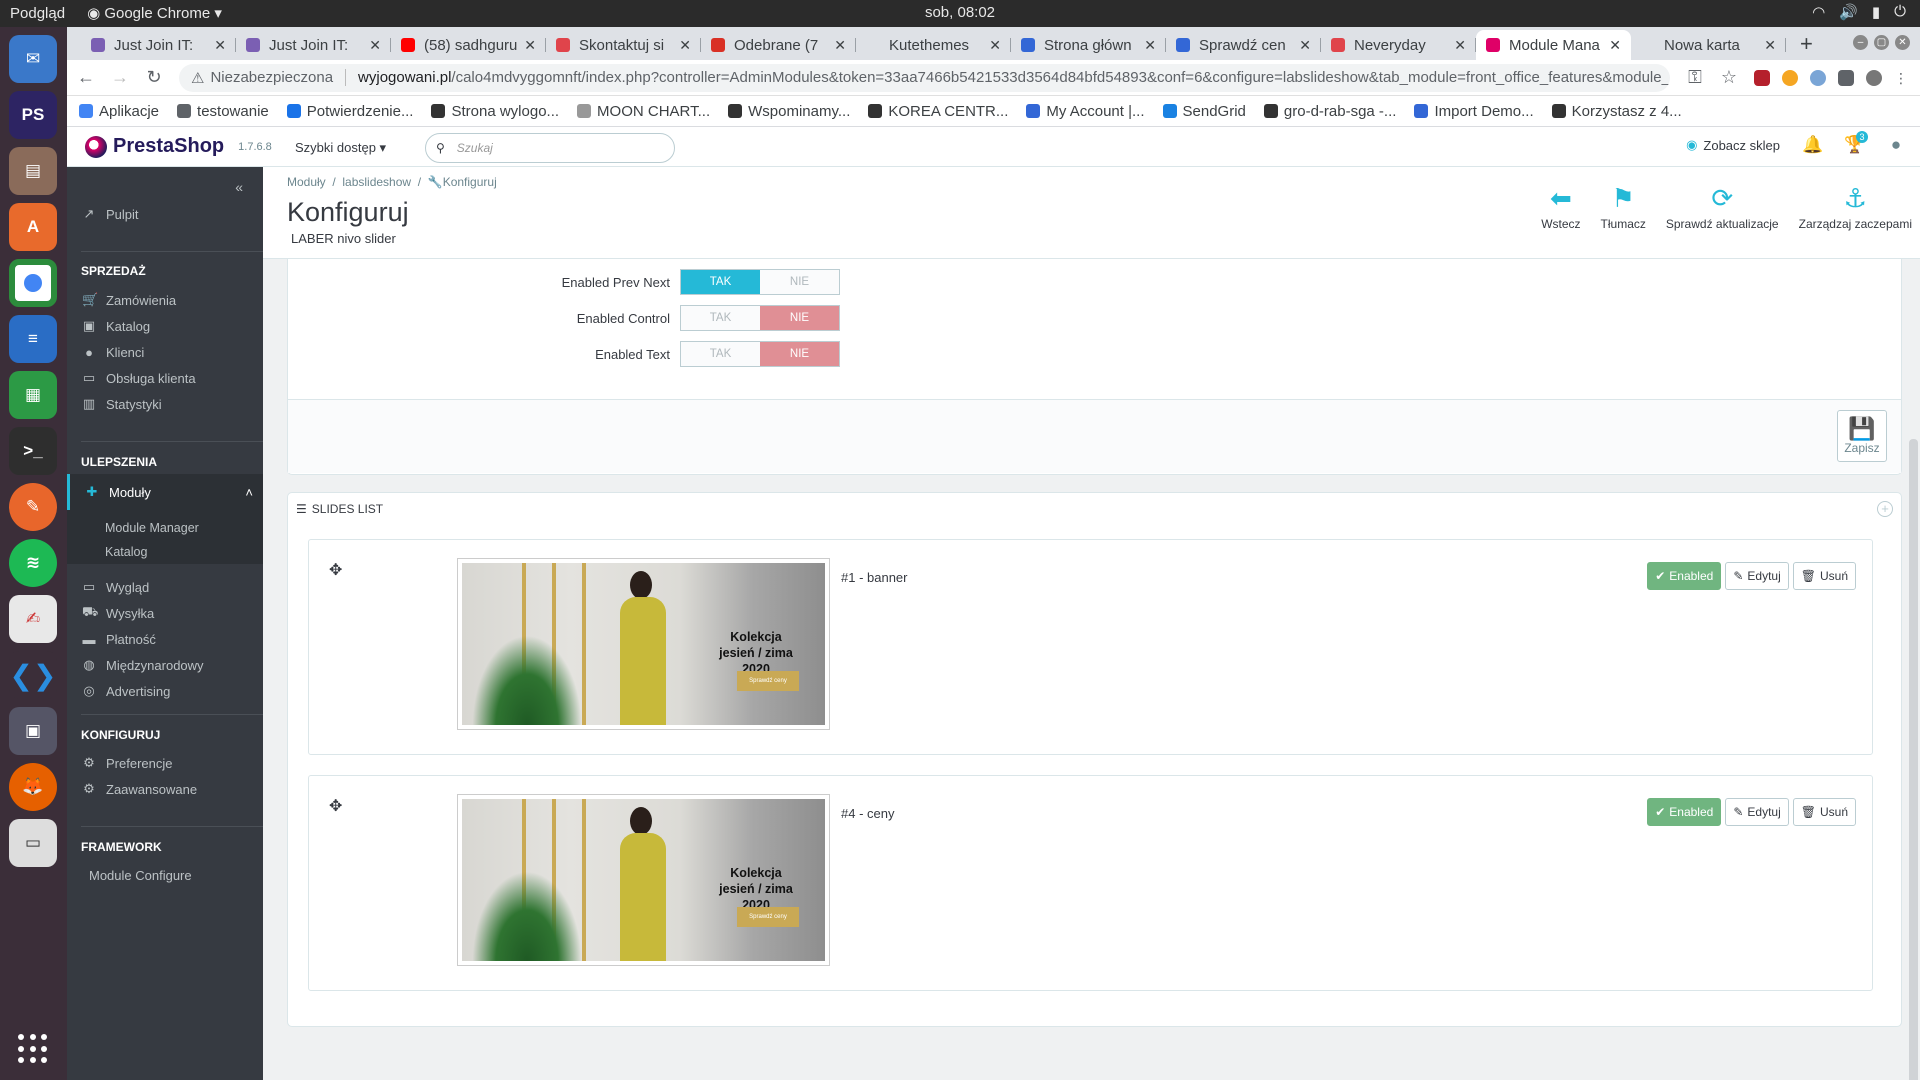 This screenshot has height=1080, width=1920. What do you see at coordinates (165, 300) in the screenshot?
I see `sidebar-item-orders: 🛒 Zamówienia` at bounding box center [165, 300].